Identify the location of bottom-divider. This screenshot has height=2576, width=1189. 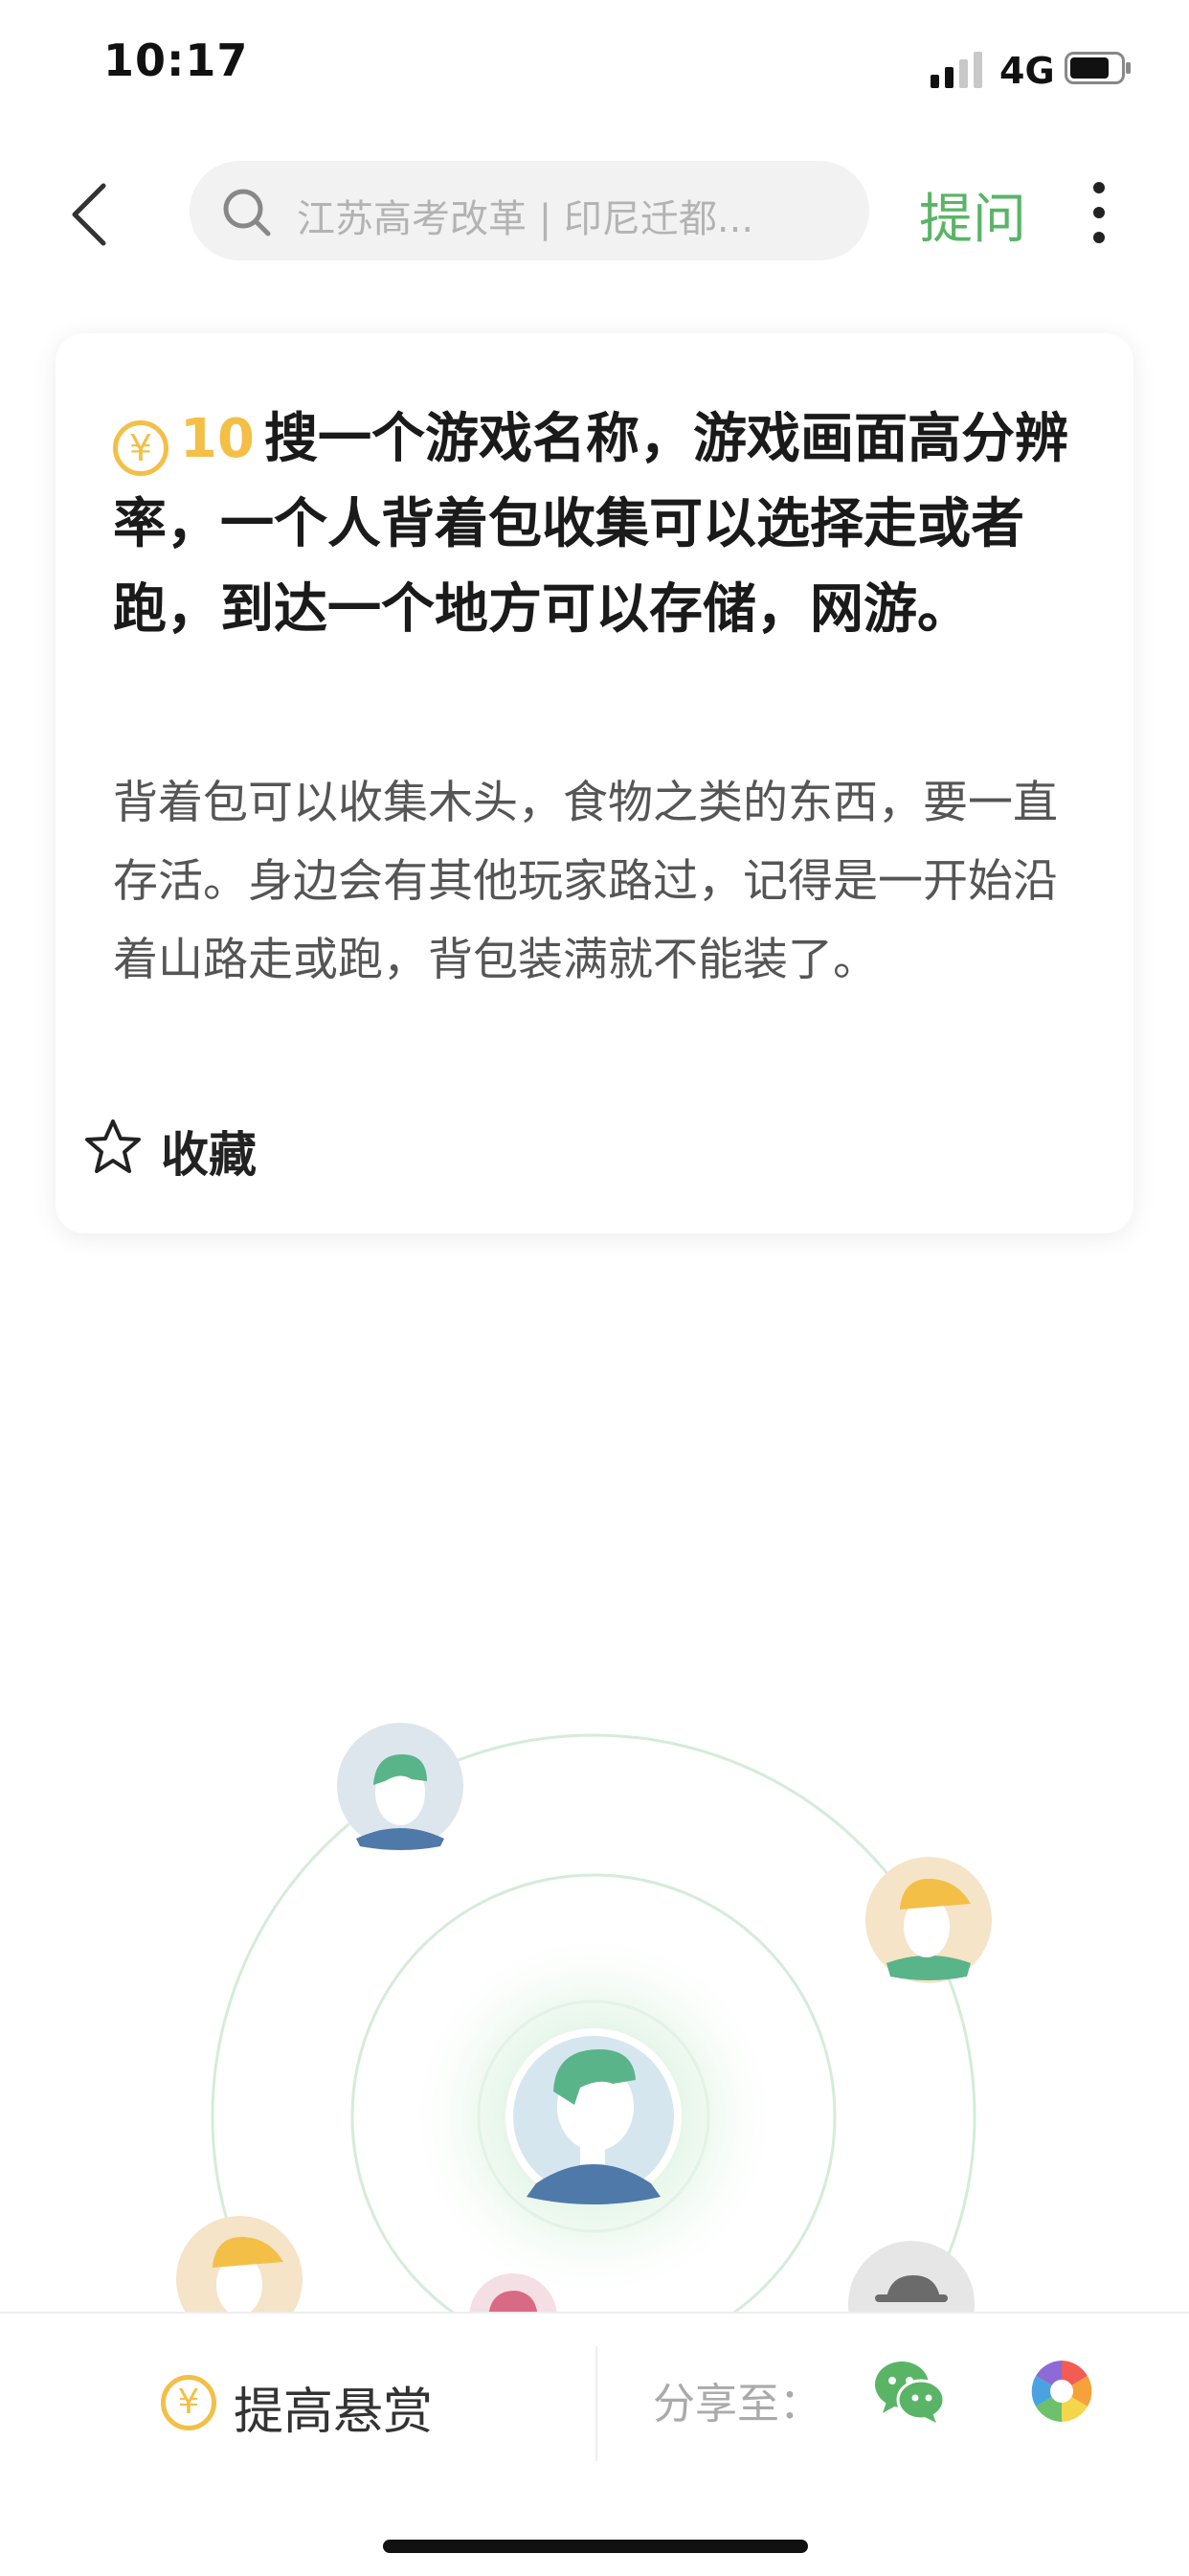
(596, 2403).